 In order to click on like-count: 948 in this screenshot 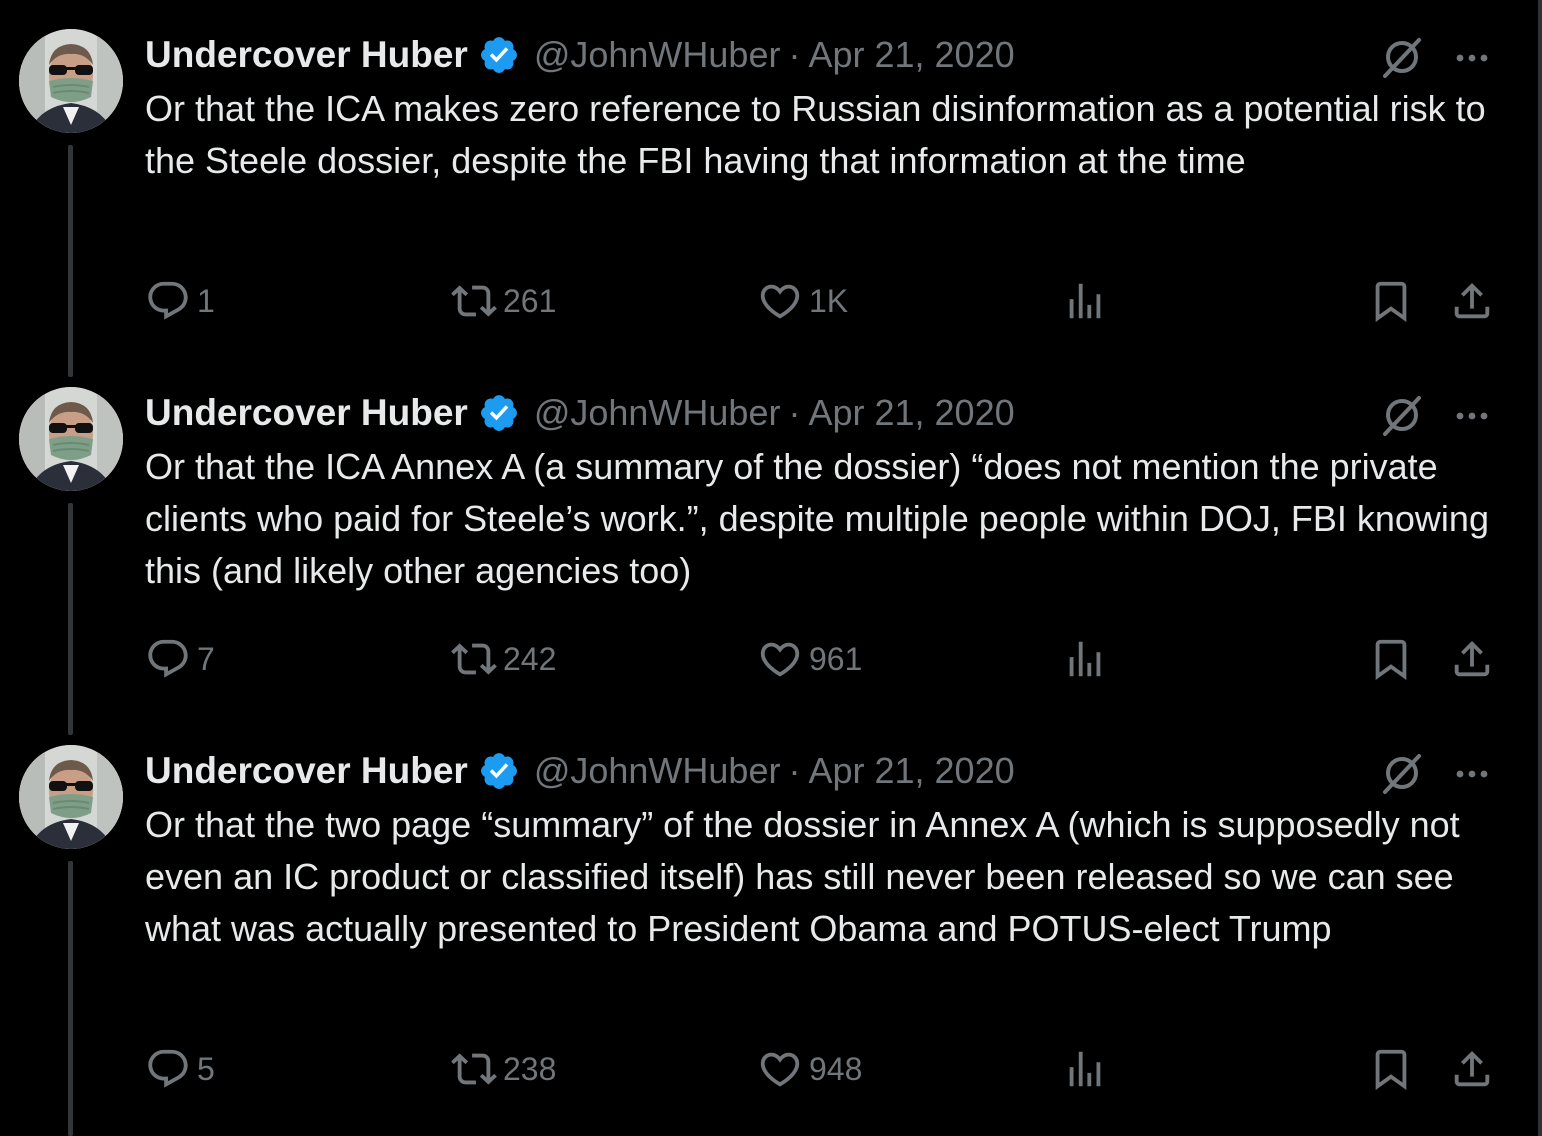, I will do `click(836, 1068)`.